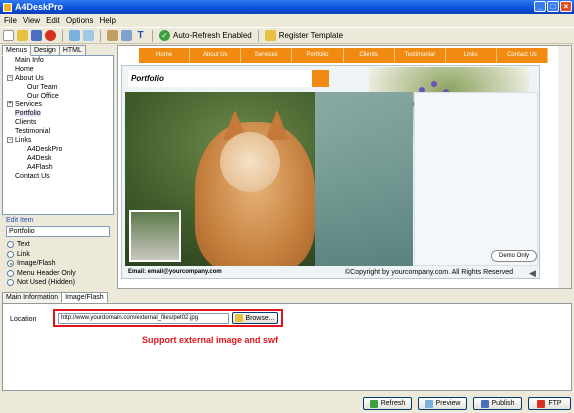 Image resolution: width=574 pixels, height=413 pixels. Describe the element at coordinates (58, 113) in the screenshot. I see `tree-item: Portfolio` at that location.